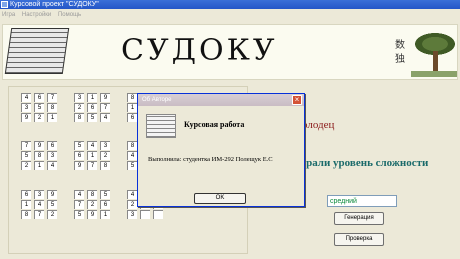  Describe the element at coordinates (210, 159) in the screenshot. I see `dialog-author-text: Выполнила: студентка ИМ-292 Полещук Е.С` at that location.